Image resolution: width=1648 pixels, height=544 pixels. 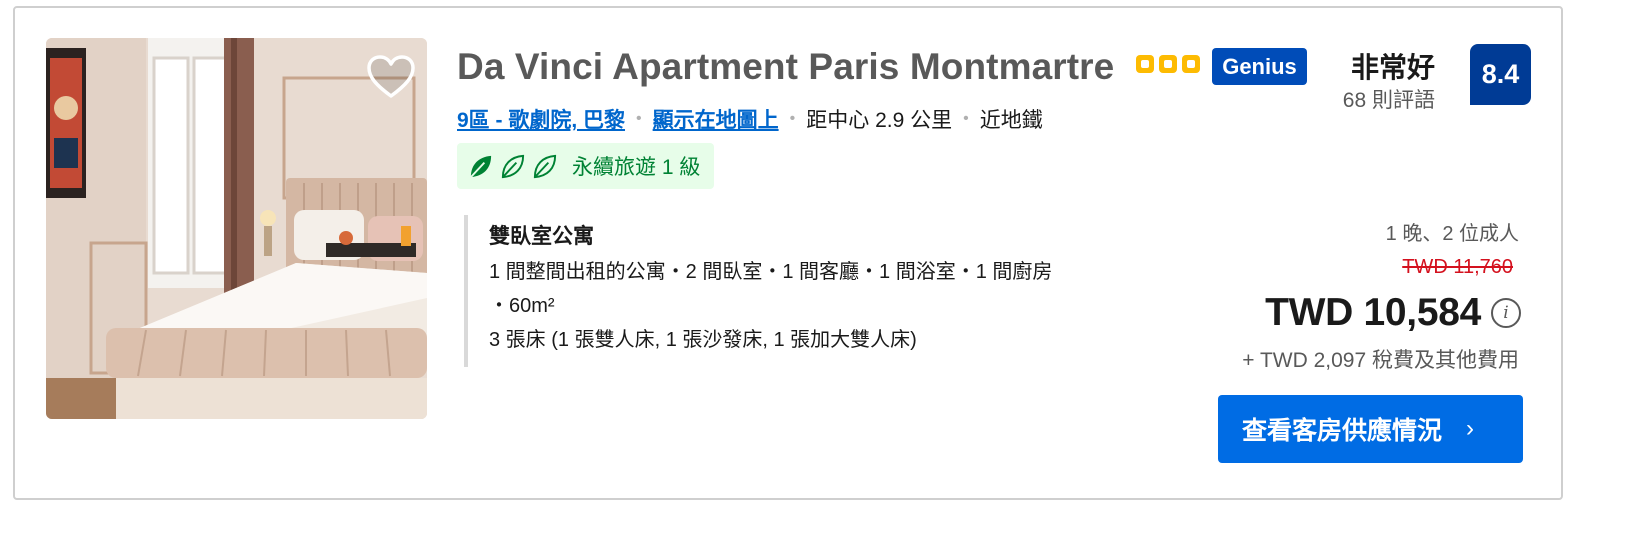 I want to click on bed-configuration: 3 張床 (1 張雙人床, 1 張沙發床, 1 張加大雙人床), so click(x=703, y=340).